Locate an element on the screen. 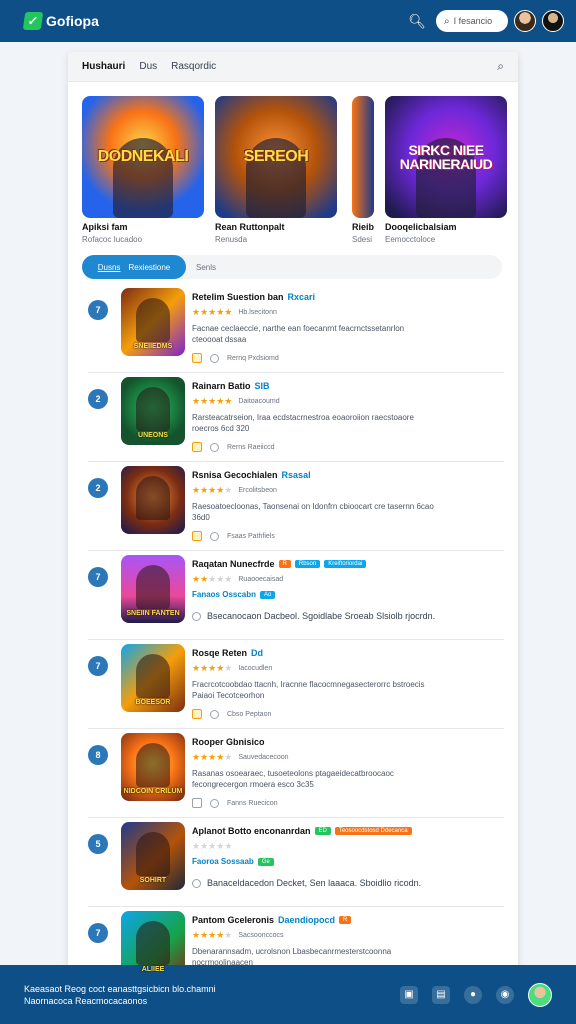  game-thumbnail: NIDCOIN CRILUM is located at coordinates (153, 767).